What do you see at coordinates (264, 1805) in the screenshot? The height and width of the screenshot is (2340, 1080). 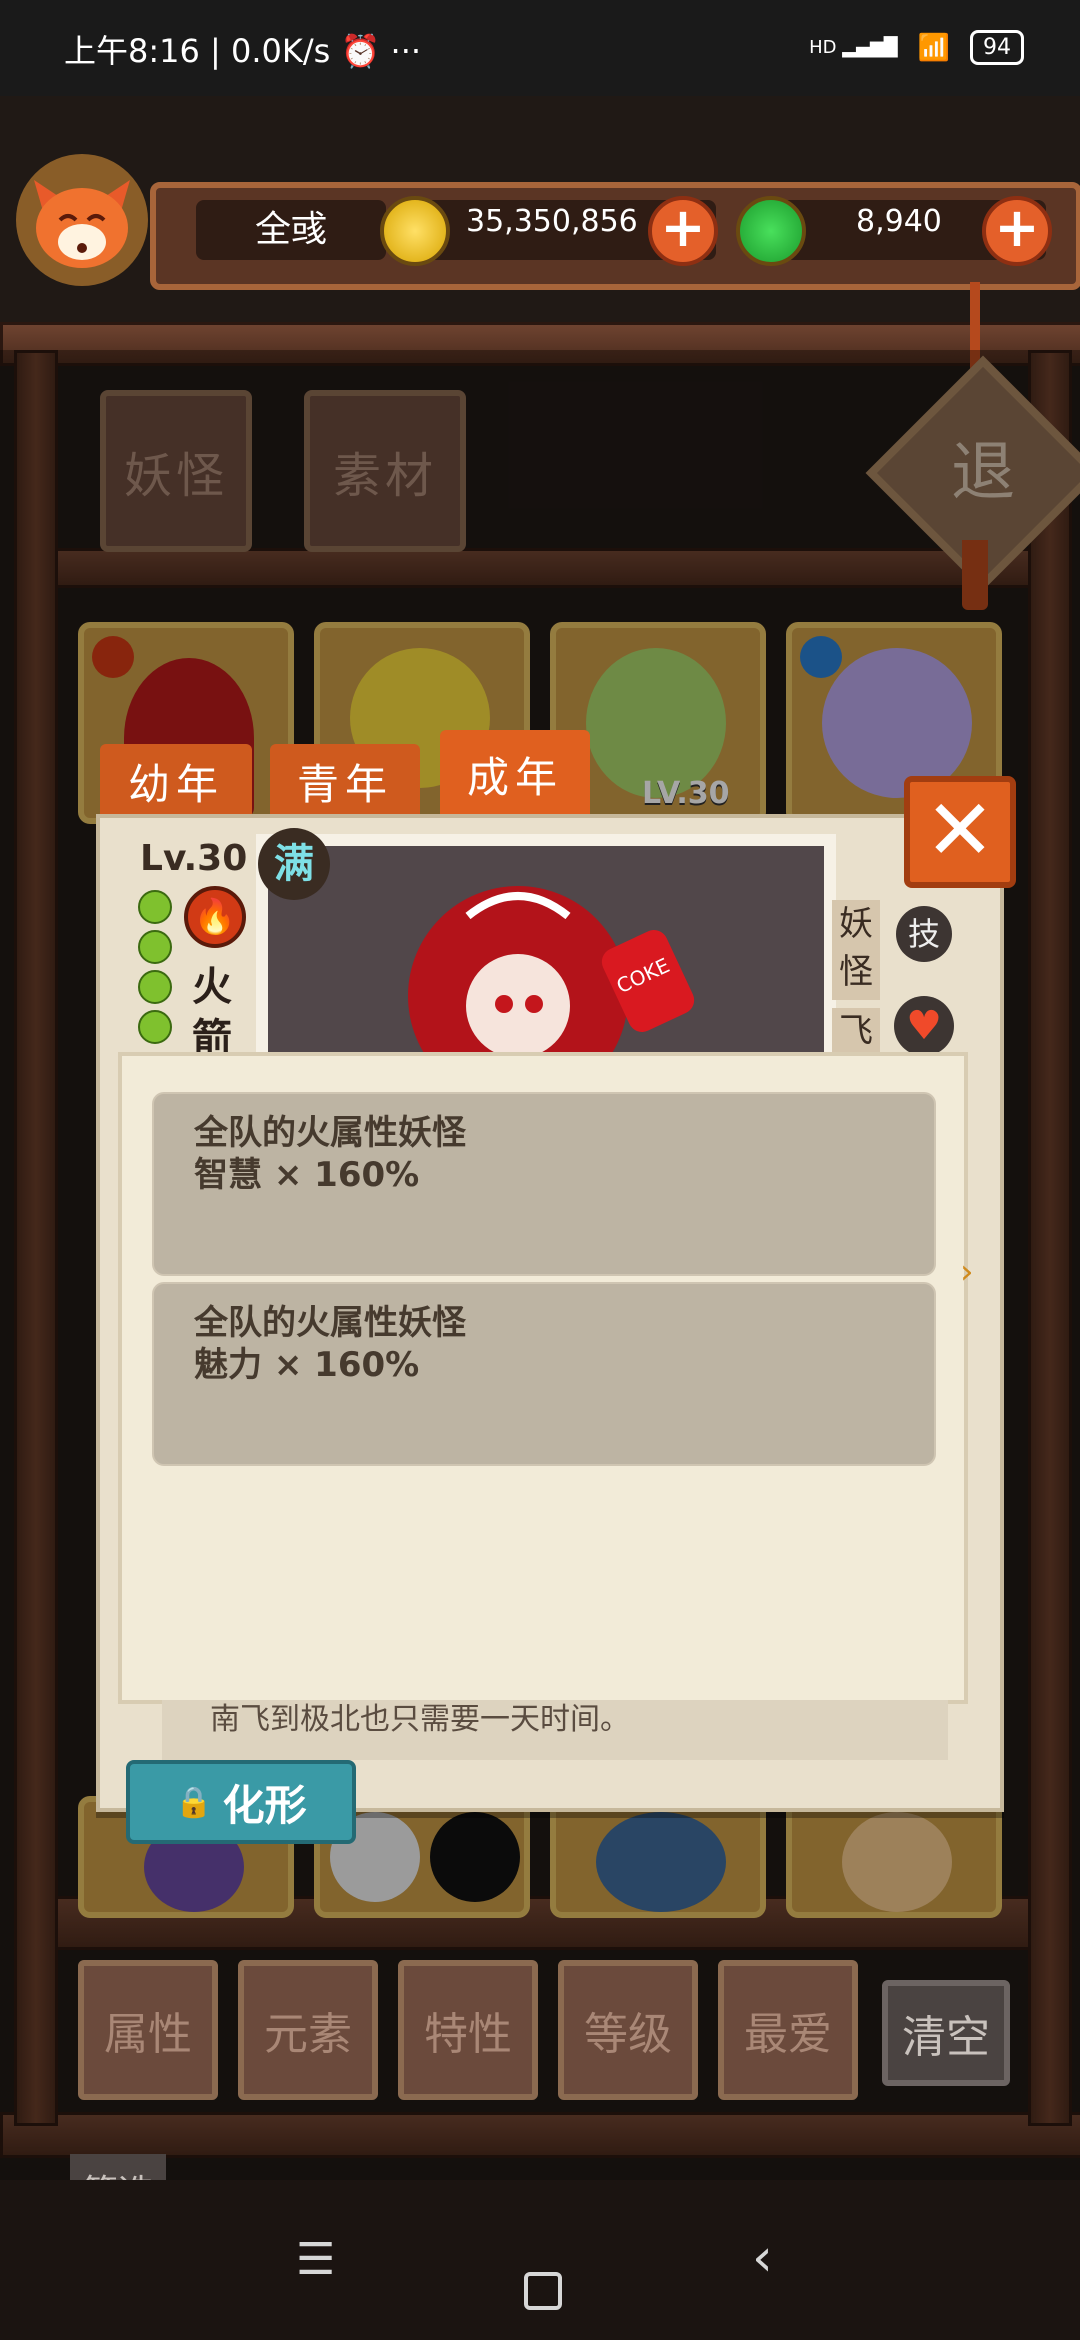 I see `transform-label: 化形` at bounding box center [264, 1805].